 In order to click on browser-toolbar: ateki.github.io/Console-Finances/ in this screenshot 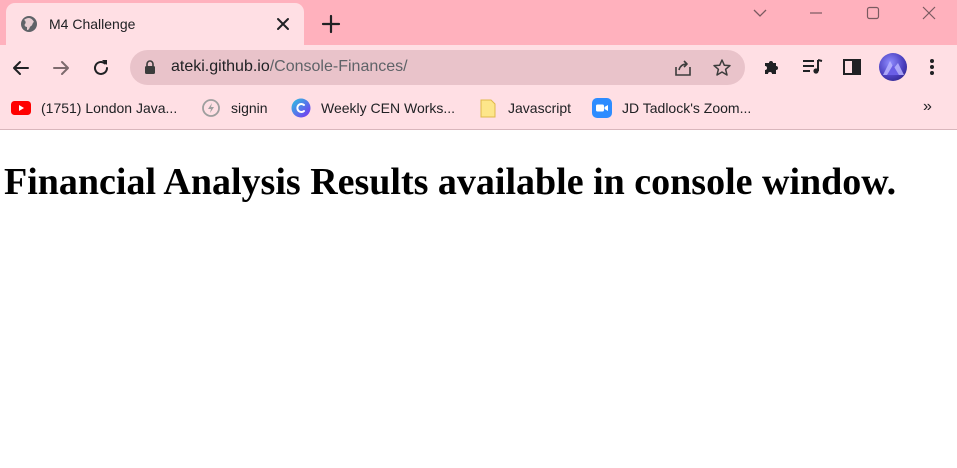, I will do `click(478, 67)`.